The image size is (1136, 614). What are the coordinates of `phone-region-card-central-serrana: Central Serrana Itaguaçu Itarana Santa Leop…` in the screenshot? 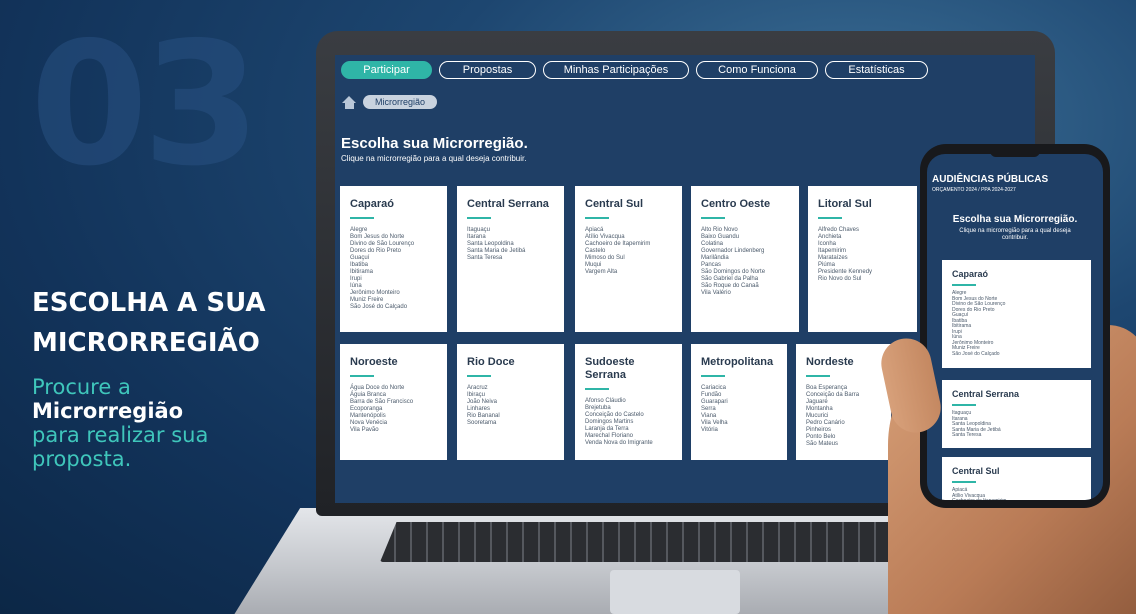 It's located at (1016, 414).